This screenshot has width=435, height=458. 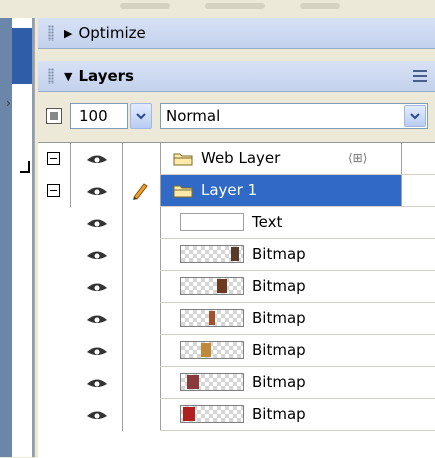 What do you see at coordinates (6, 237) in the screenshot?
I see `workspace-edge` at bounding box center [6, 237].